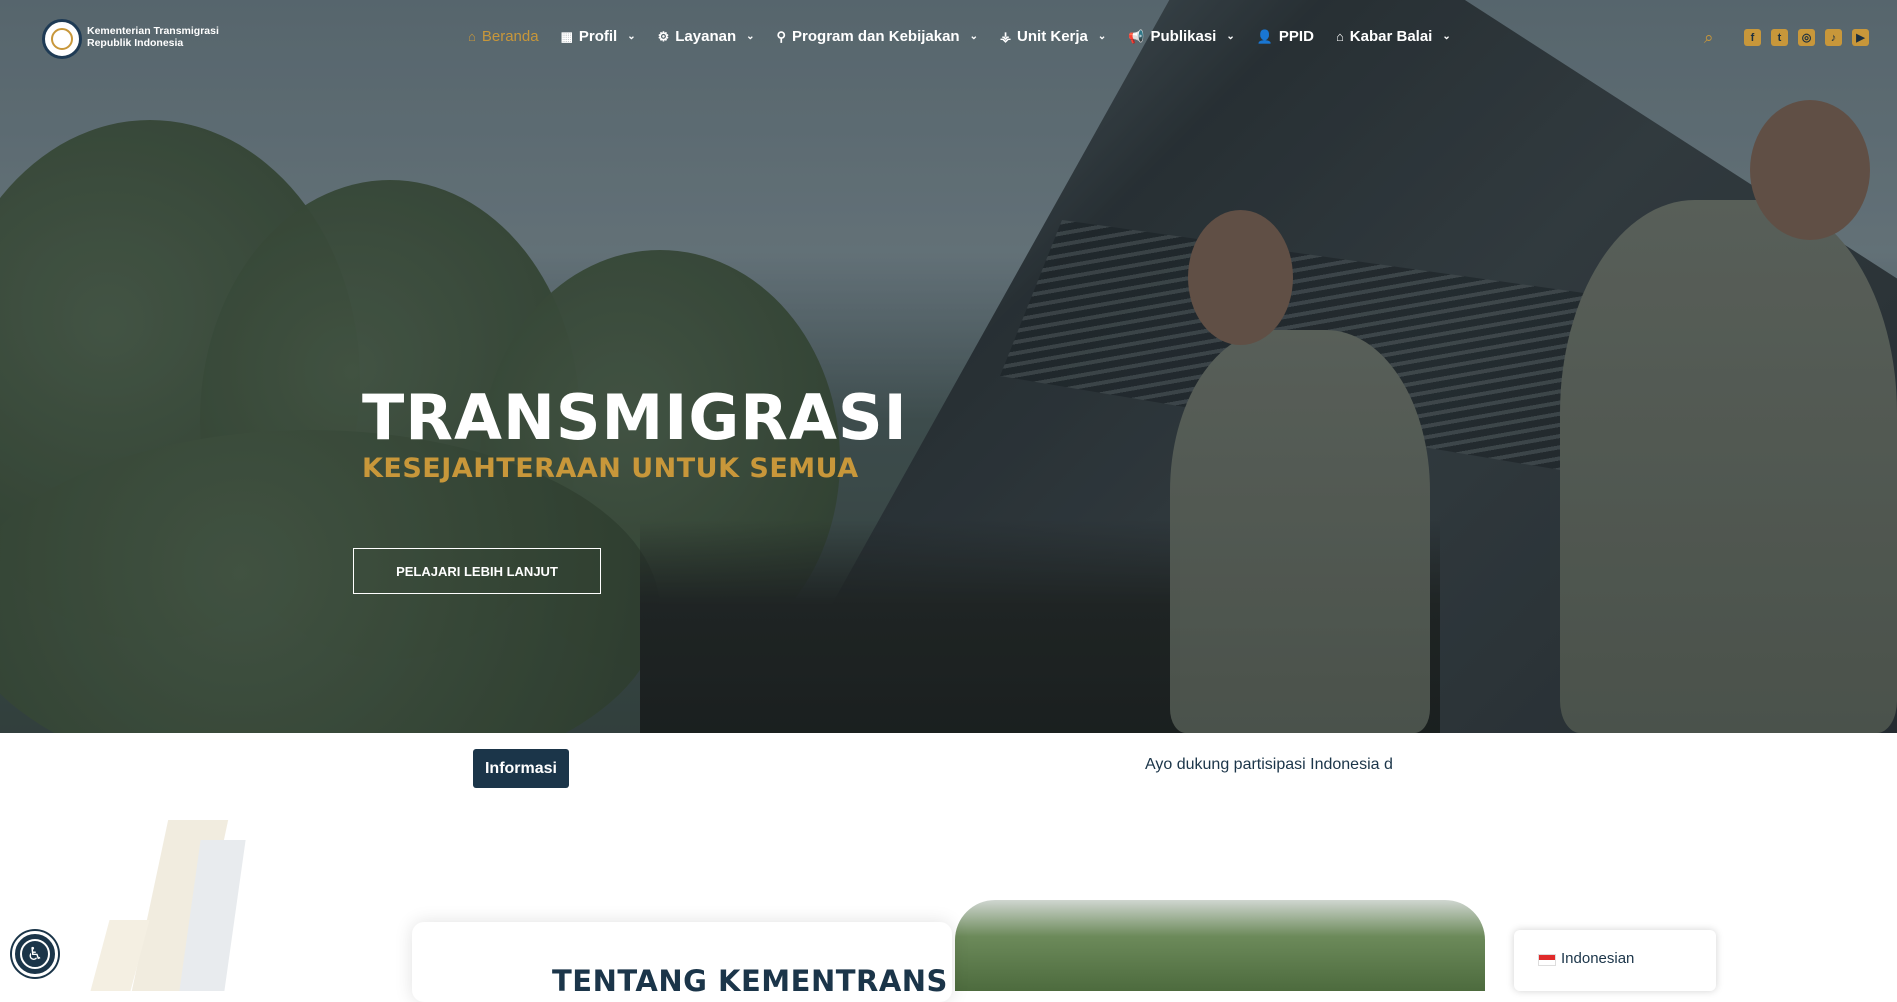  I want to click on nav-item-ppid: 👤 PPID, so click(1285, 36).